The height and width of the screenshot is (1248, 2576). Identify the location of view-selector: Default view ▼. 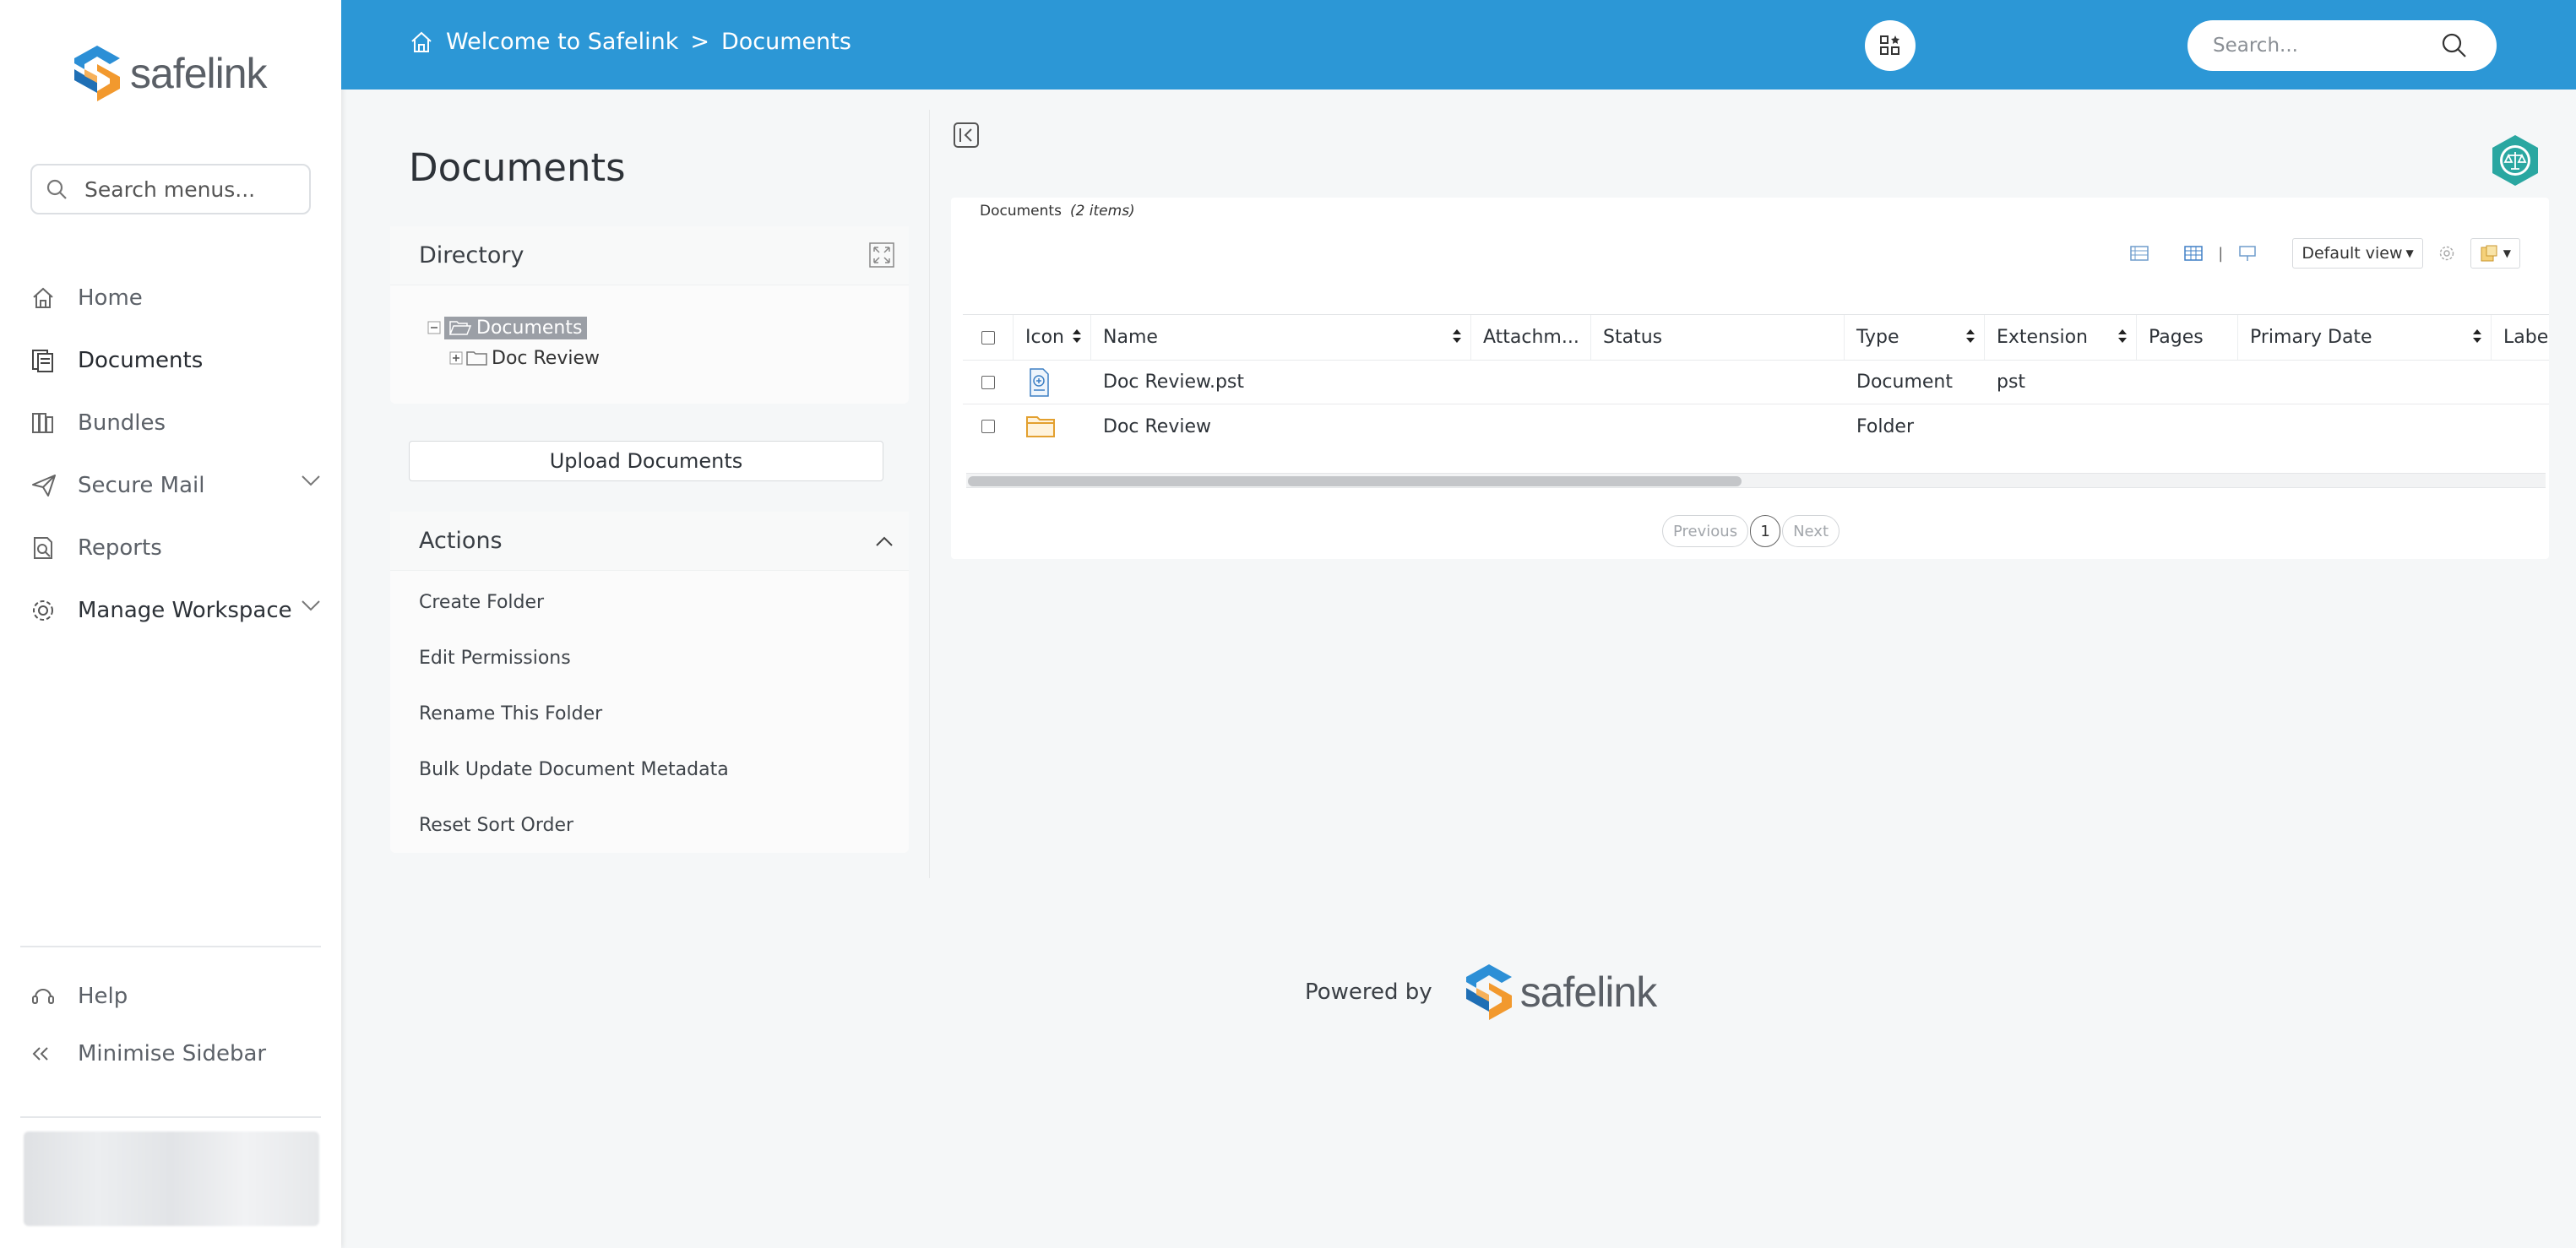
(2357, 253).